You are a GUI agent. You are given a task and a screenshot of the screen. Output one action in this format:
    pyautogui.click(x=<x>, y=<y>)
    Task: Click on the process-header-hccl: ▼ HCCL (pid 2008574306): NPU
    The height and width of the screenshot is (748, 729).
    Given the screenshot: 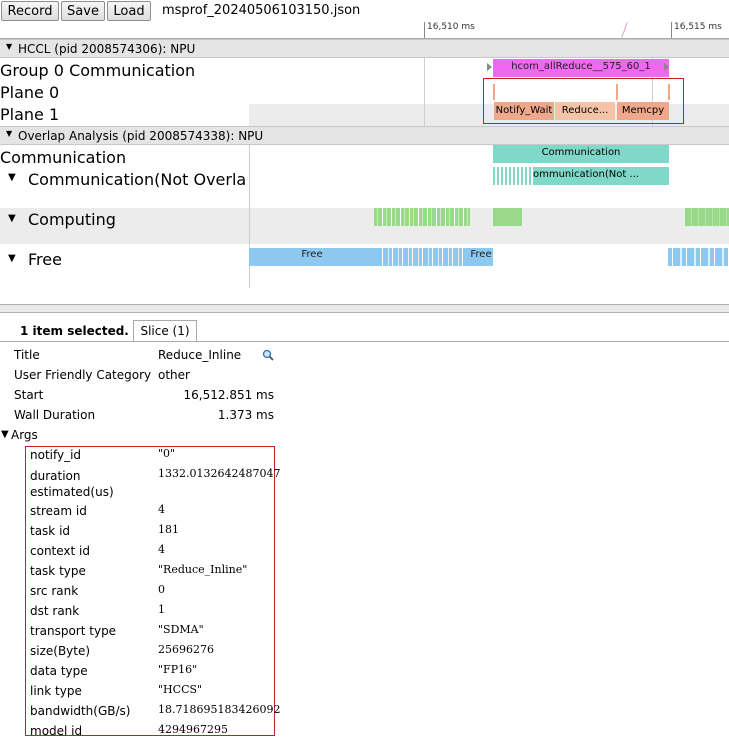 What is the action you would take?
    pyautogui.click(x=364, y=48)
    